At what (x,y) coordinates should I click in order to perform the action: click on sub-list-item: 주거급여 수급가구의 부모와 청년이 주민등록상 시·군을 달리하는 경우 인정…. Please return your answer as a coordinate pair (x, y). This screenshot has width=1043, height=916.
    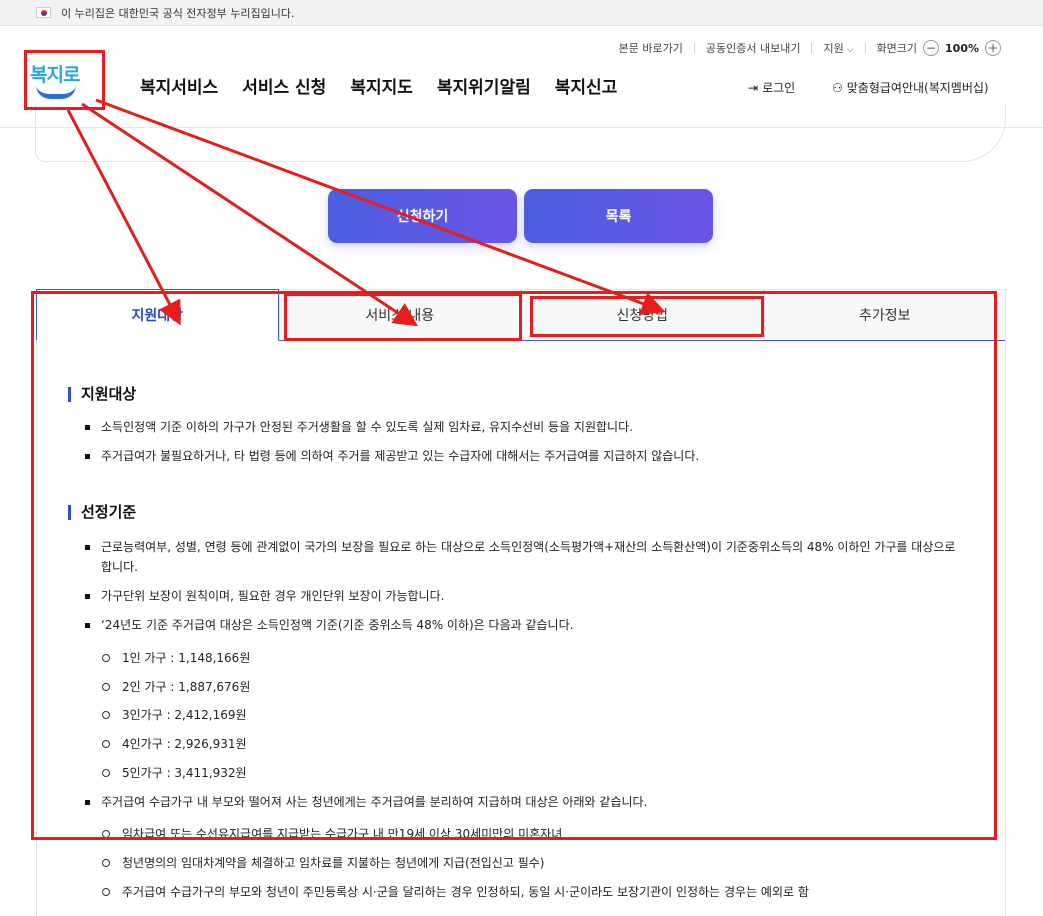
    Looking at the image, I should click on (455, 892).